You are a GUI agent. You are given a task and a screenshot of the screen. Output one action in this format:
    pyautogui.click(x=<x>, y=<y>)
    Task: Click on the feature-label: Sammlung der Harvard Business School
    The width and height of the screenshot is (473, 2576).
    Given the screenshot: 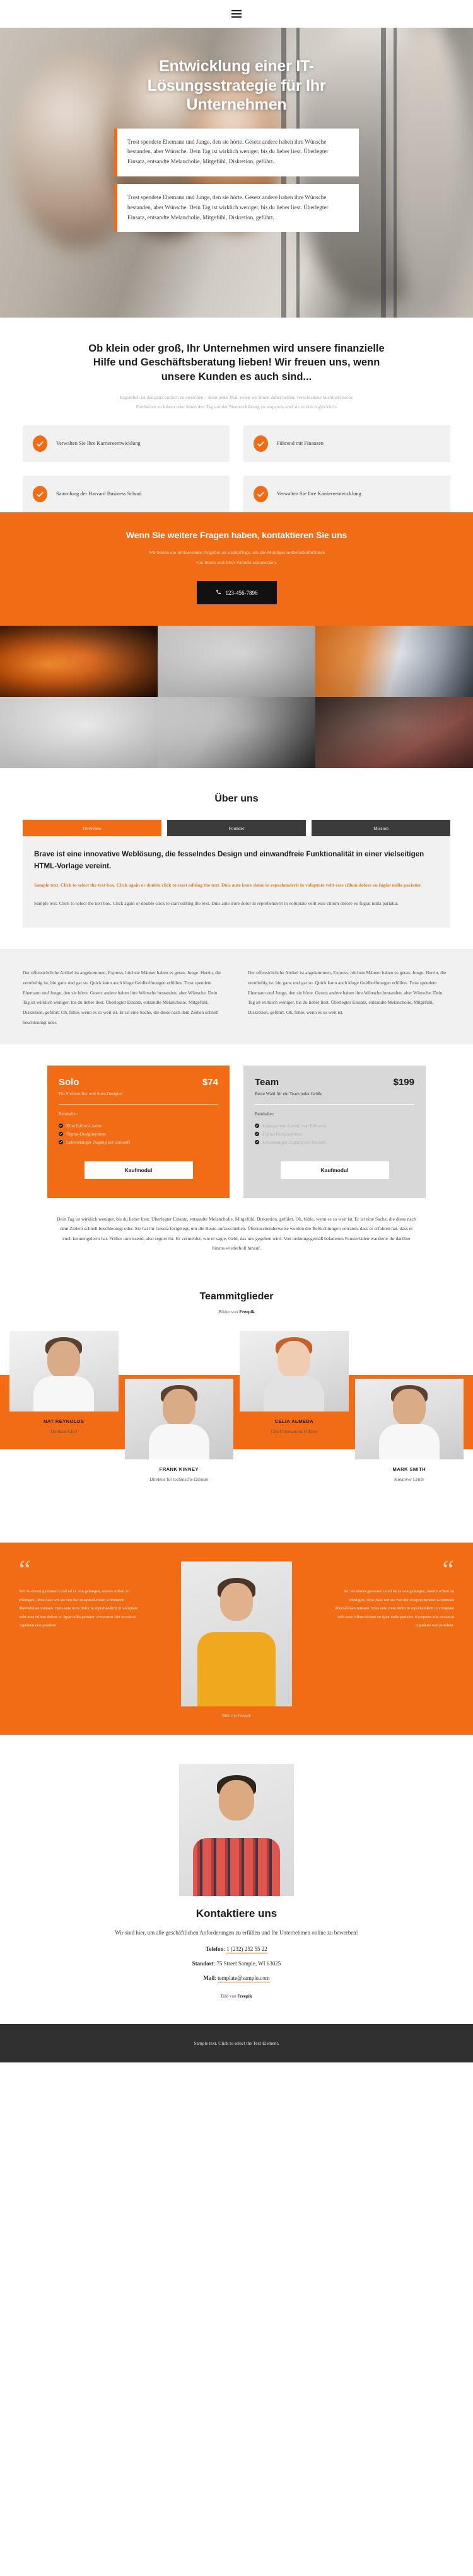 What is the action you would take?
    pyautogui.click(x=99, y=493)
    